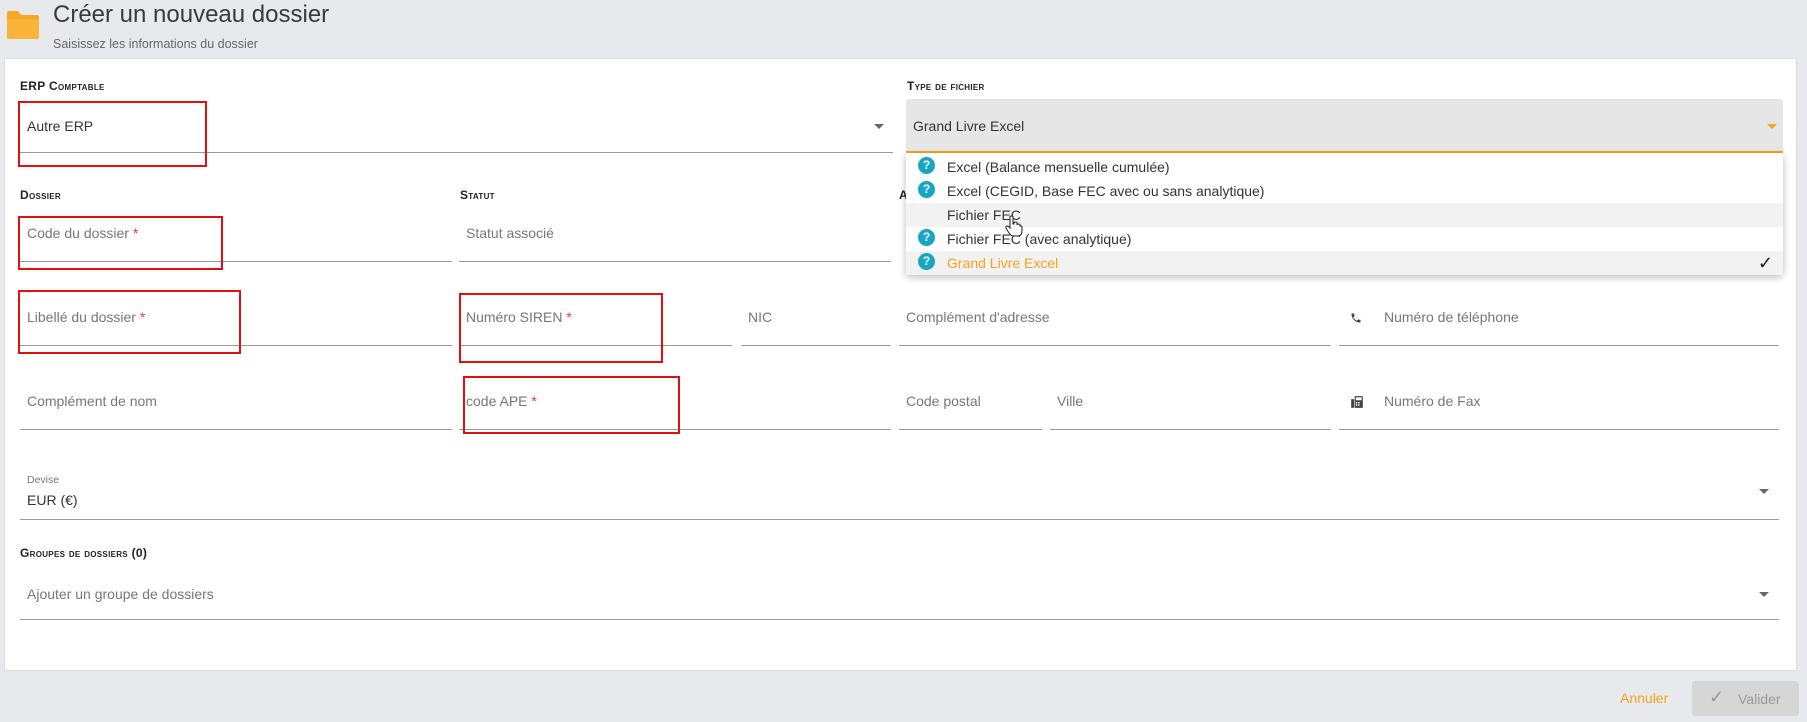 This screenshot has height=722, width=1807. I want to click on nic-placeholder: NIC, so click(760, 317).